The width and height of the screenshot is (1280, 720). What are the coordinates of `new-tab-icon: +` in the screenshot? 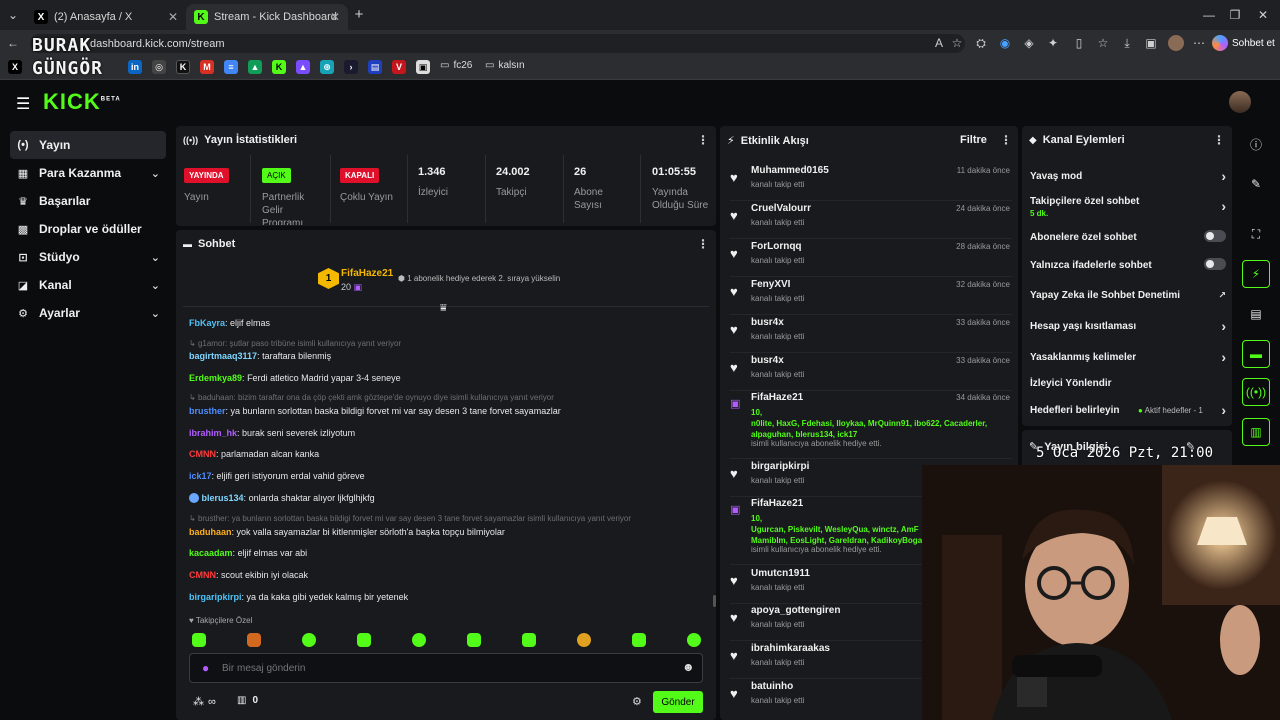 It's located at (359, 14).